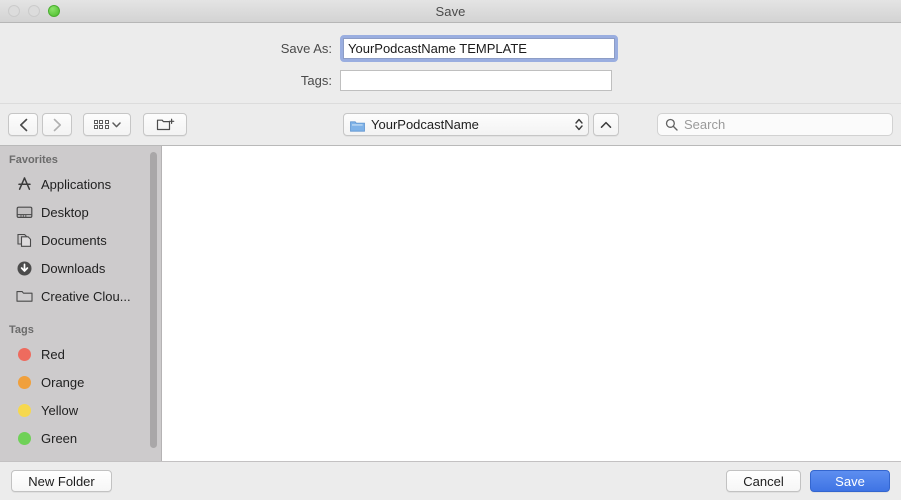 The width and height of the screenshot is (901, 500). I want to click on close-button, so click(14, 11).